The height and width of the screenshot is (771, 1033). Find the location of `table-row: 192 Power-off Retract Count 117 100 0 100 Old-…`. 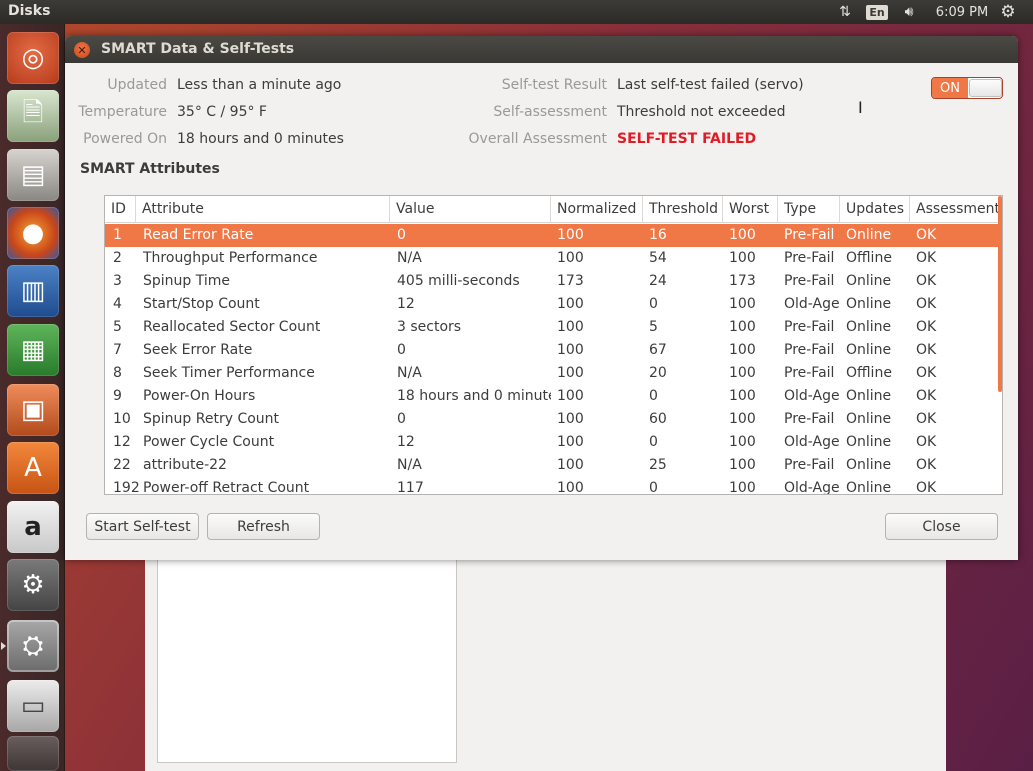

table-row: 192 Power-off Retract Count 117 100 0 100 Old-… is located at coordinates (553, 486).